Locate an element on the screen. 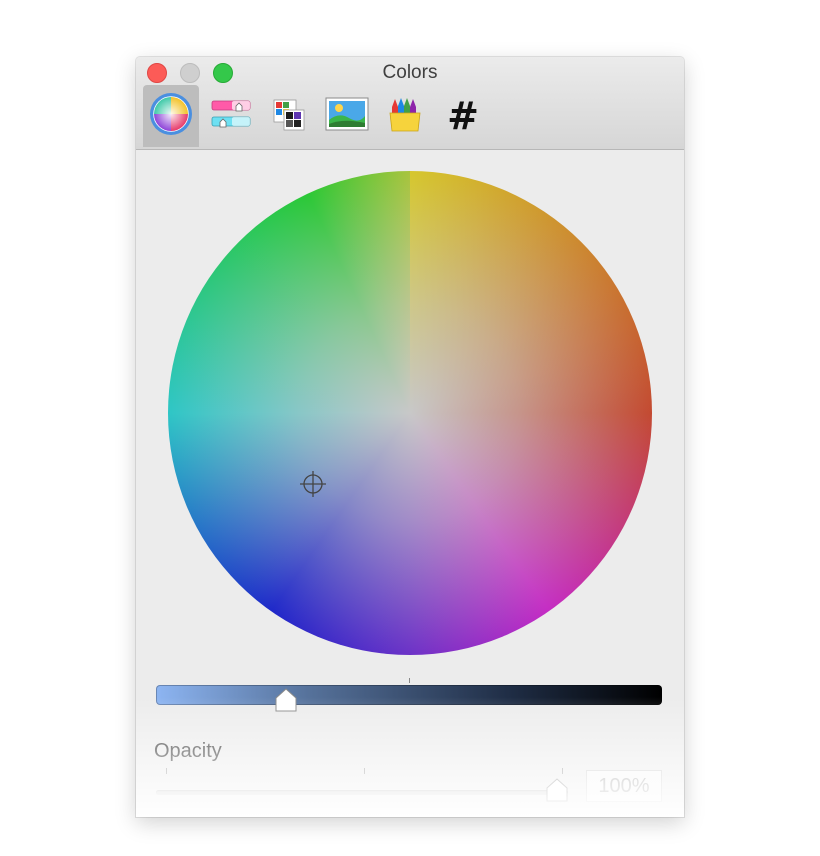 The width and height of the screenshot is (820, 856). color-picker-crosshair is located at coordinates (313, 484).